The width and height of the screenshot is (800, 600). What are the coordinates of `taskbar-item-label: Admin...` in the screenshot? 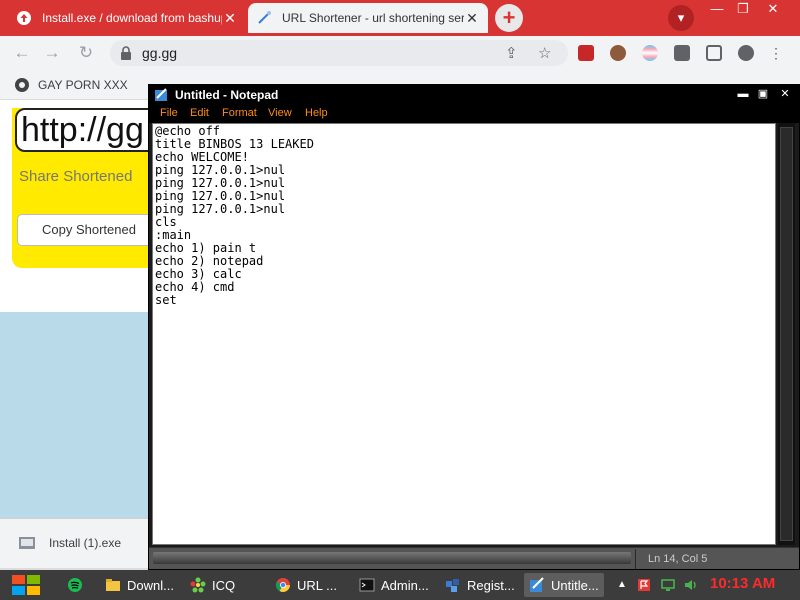 It's located at (405, 585).